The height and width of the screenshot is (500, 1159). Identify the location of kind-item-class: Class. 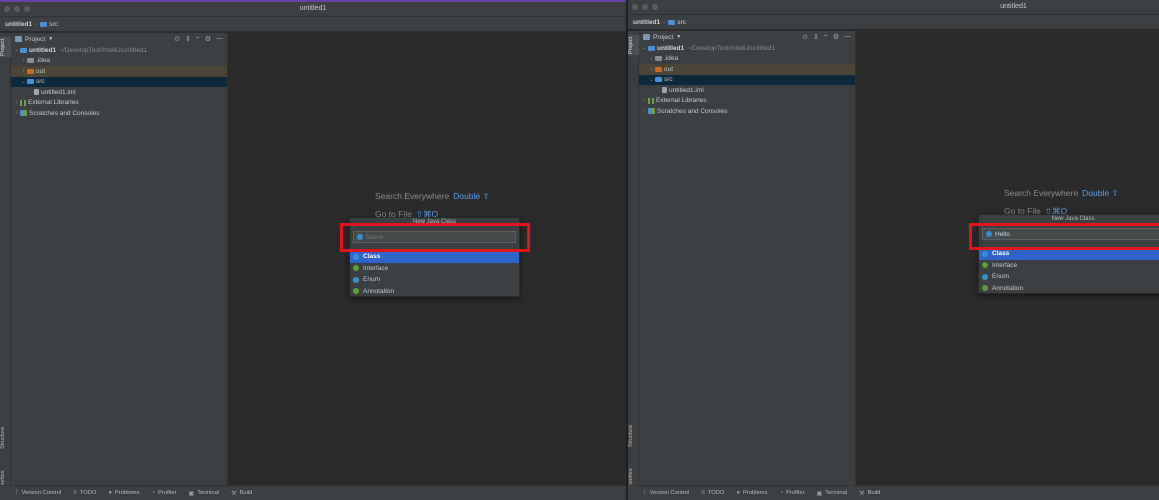
(434, 257).